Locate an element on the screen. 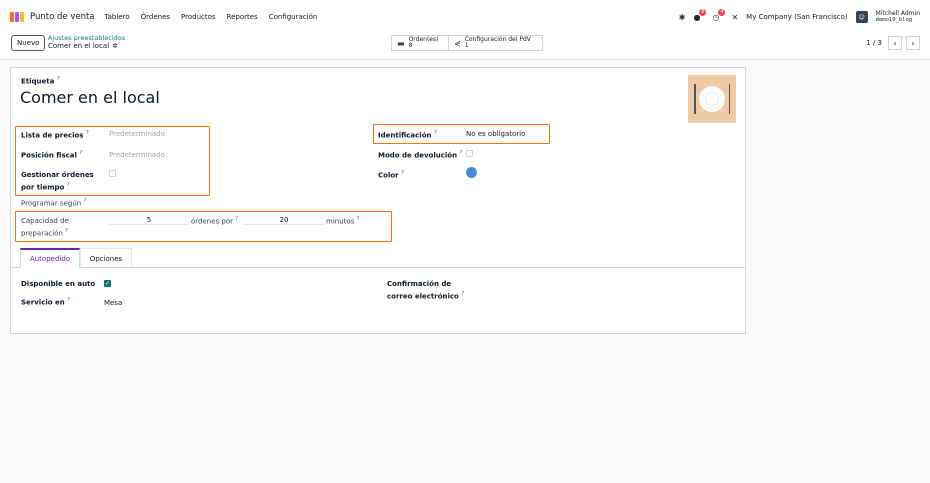 The height and width of the screenshot is (483, 930). service-field: Mesa is located at coordinates (113, 303).